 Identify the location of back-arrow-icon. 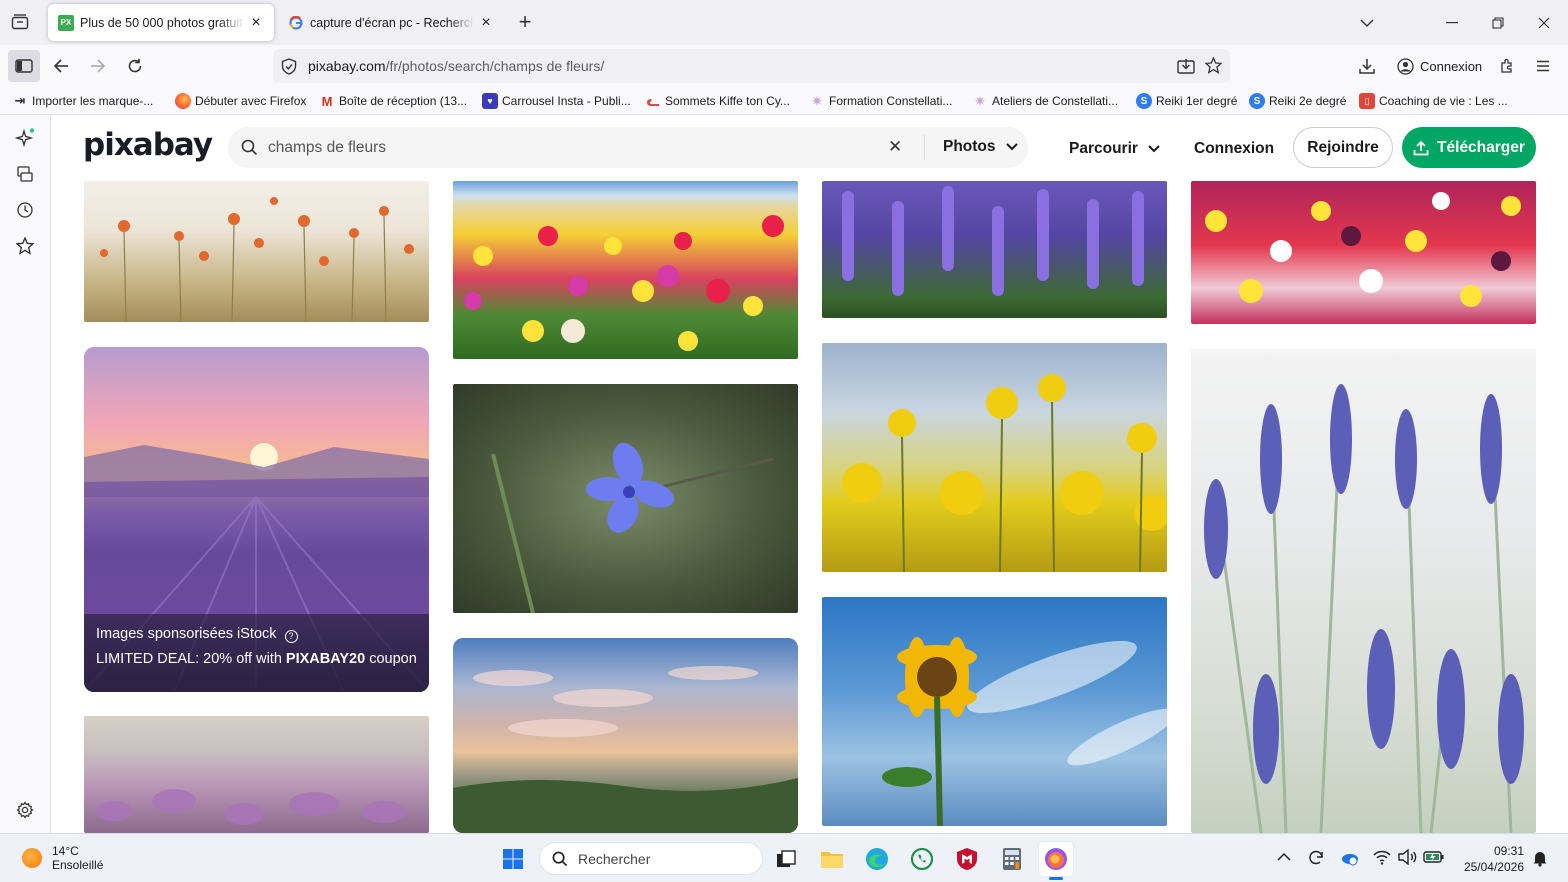
(61, 66).